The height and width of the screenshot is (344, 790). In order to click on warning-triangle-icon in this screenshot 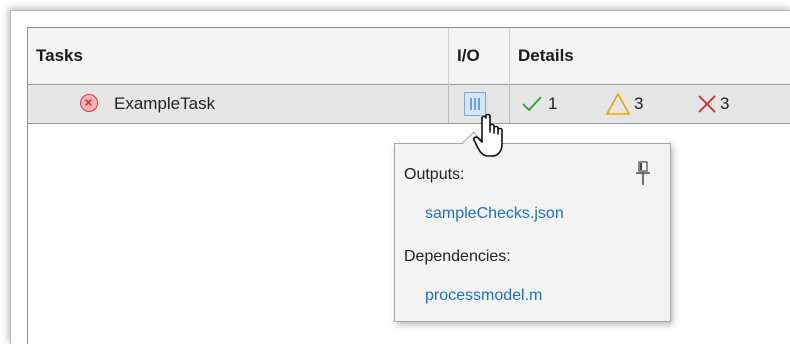, I will do `click(618, 106)`.